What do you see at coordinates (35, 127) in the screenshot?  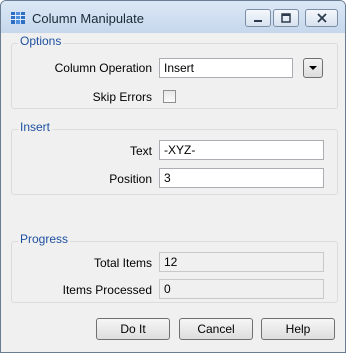 I see `insert-group-title: Insert` at bounding box center [35, 127].